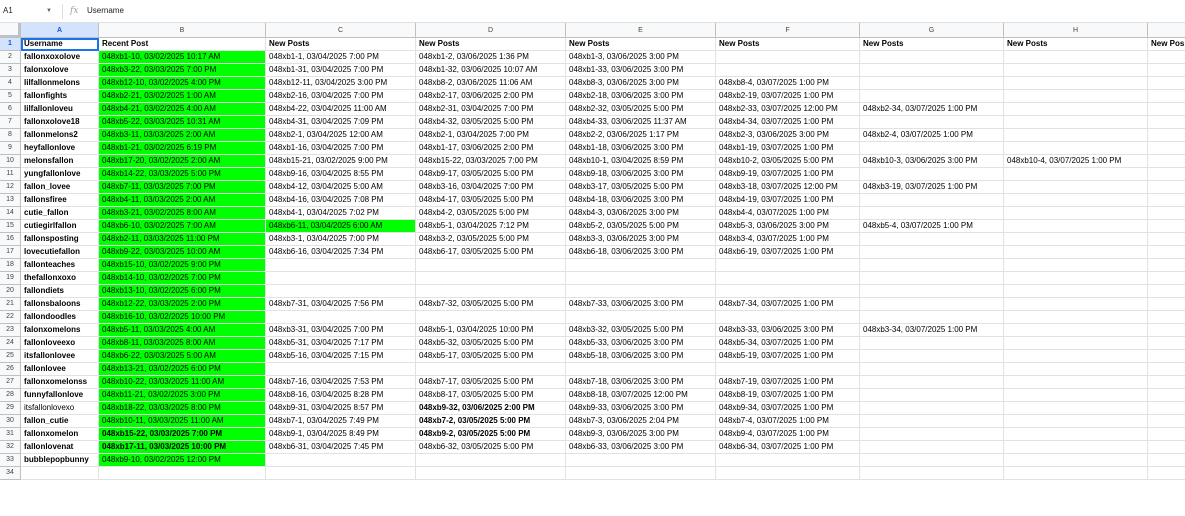  I want to click on table-cell: 048xb9-3, 03/06/2025 3:00 PM, so click(641, 434).